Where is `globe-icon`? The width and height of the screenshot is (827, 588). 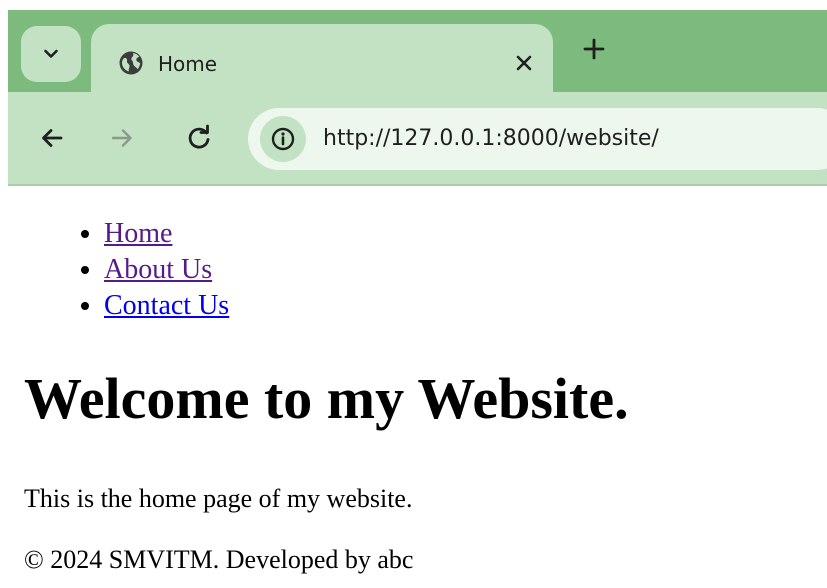
globe-icon is located at coordinates (131, 63).